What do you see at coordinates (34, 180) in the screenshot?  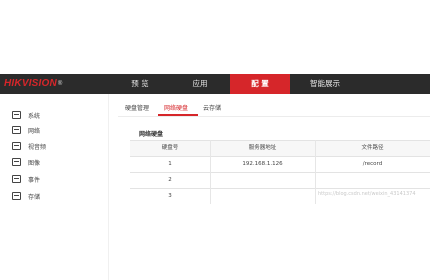 I see `sidebar-item-label: 事件` at bounding box center [34, 180].